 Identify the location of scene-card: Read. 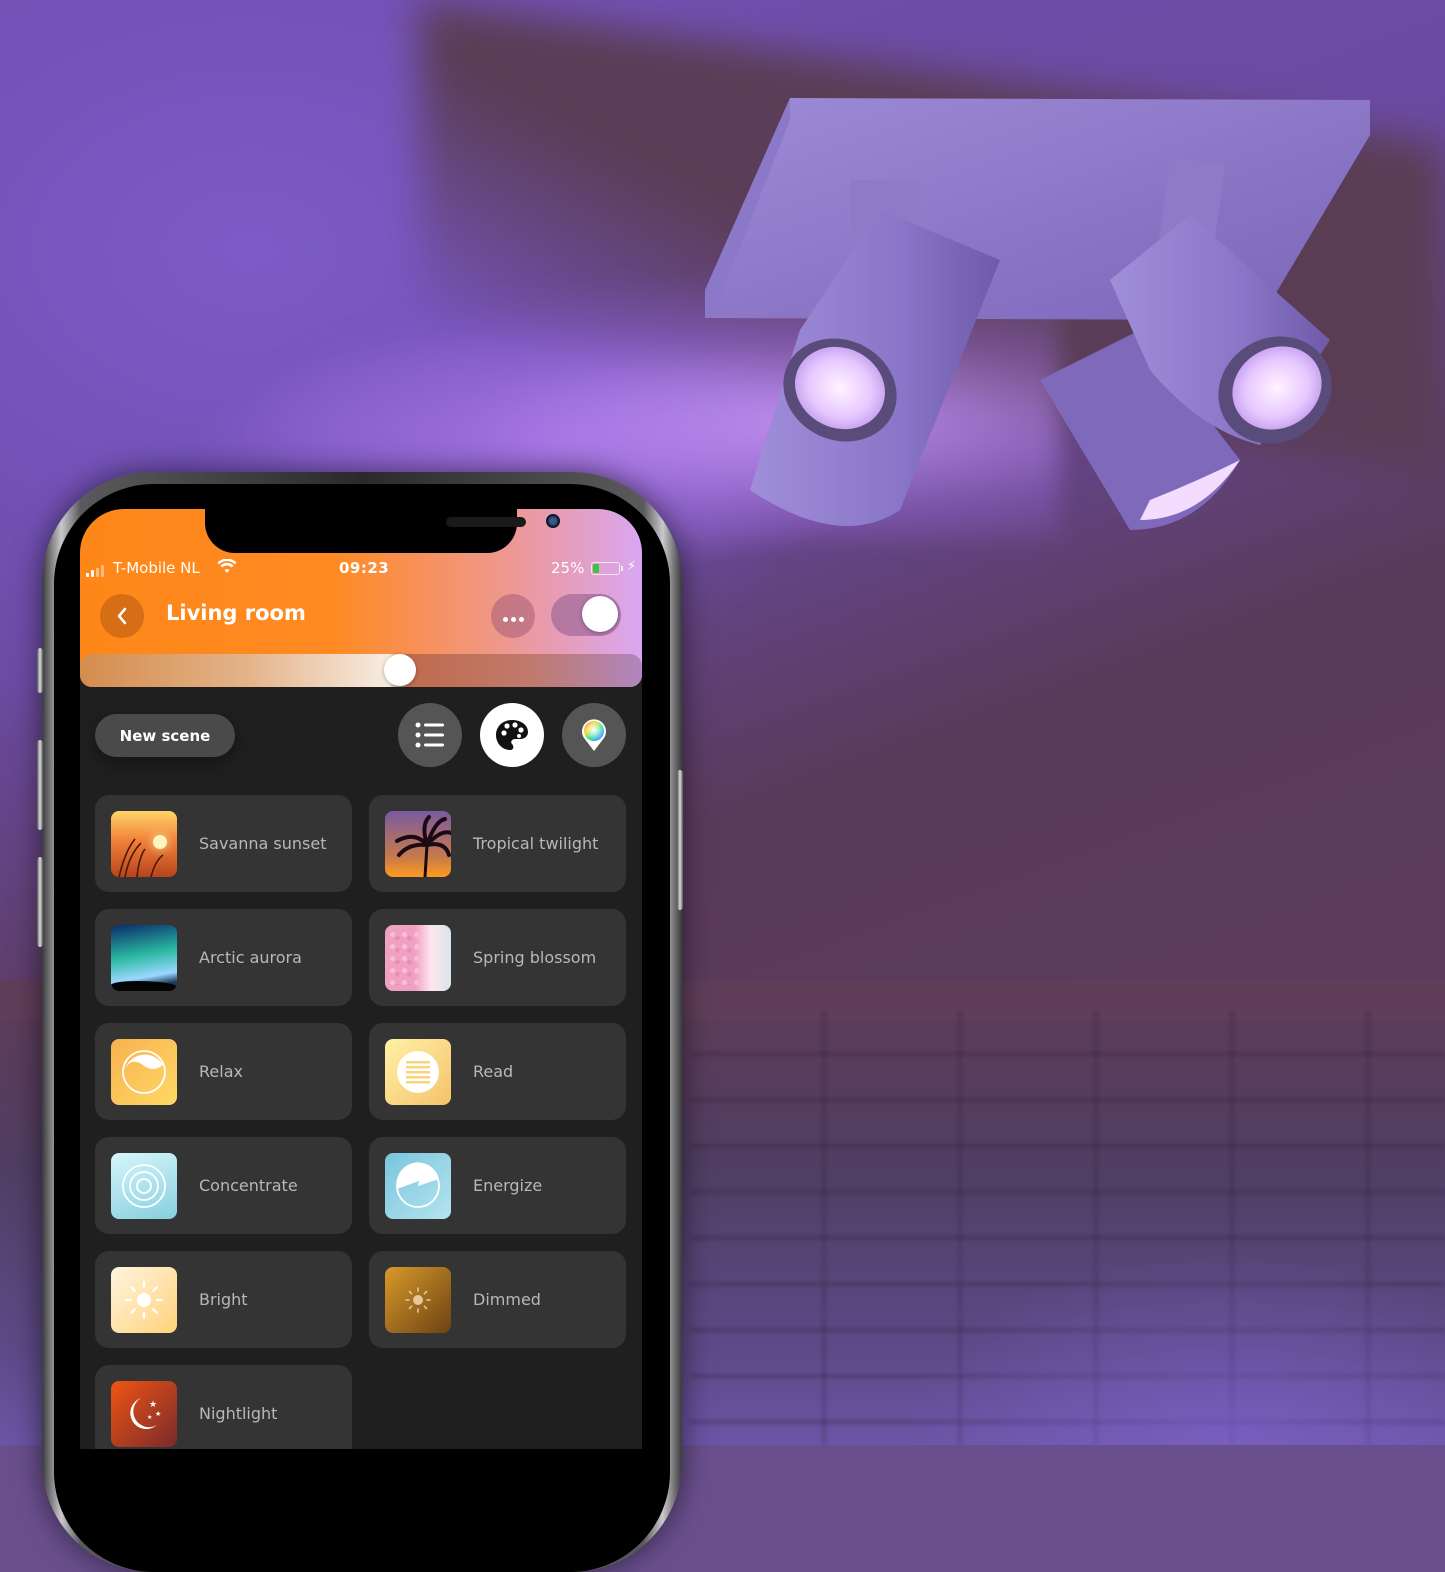
(497, 1071).